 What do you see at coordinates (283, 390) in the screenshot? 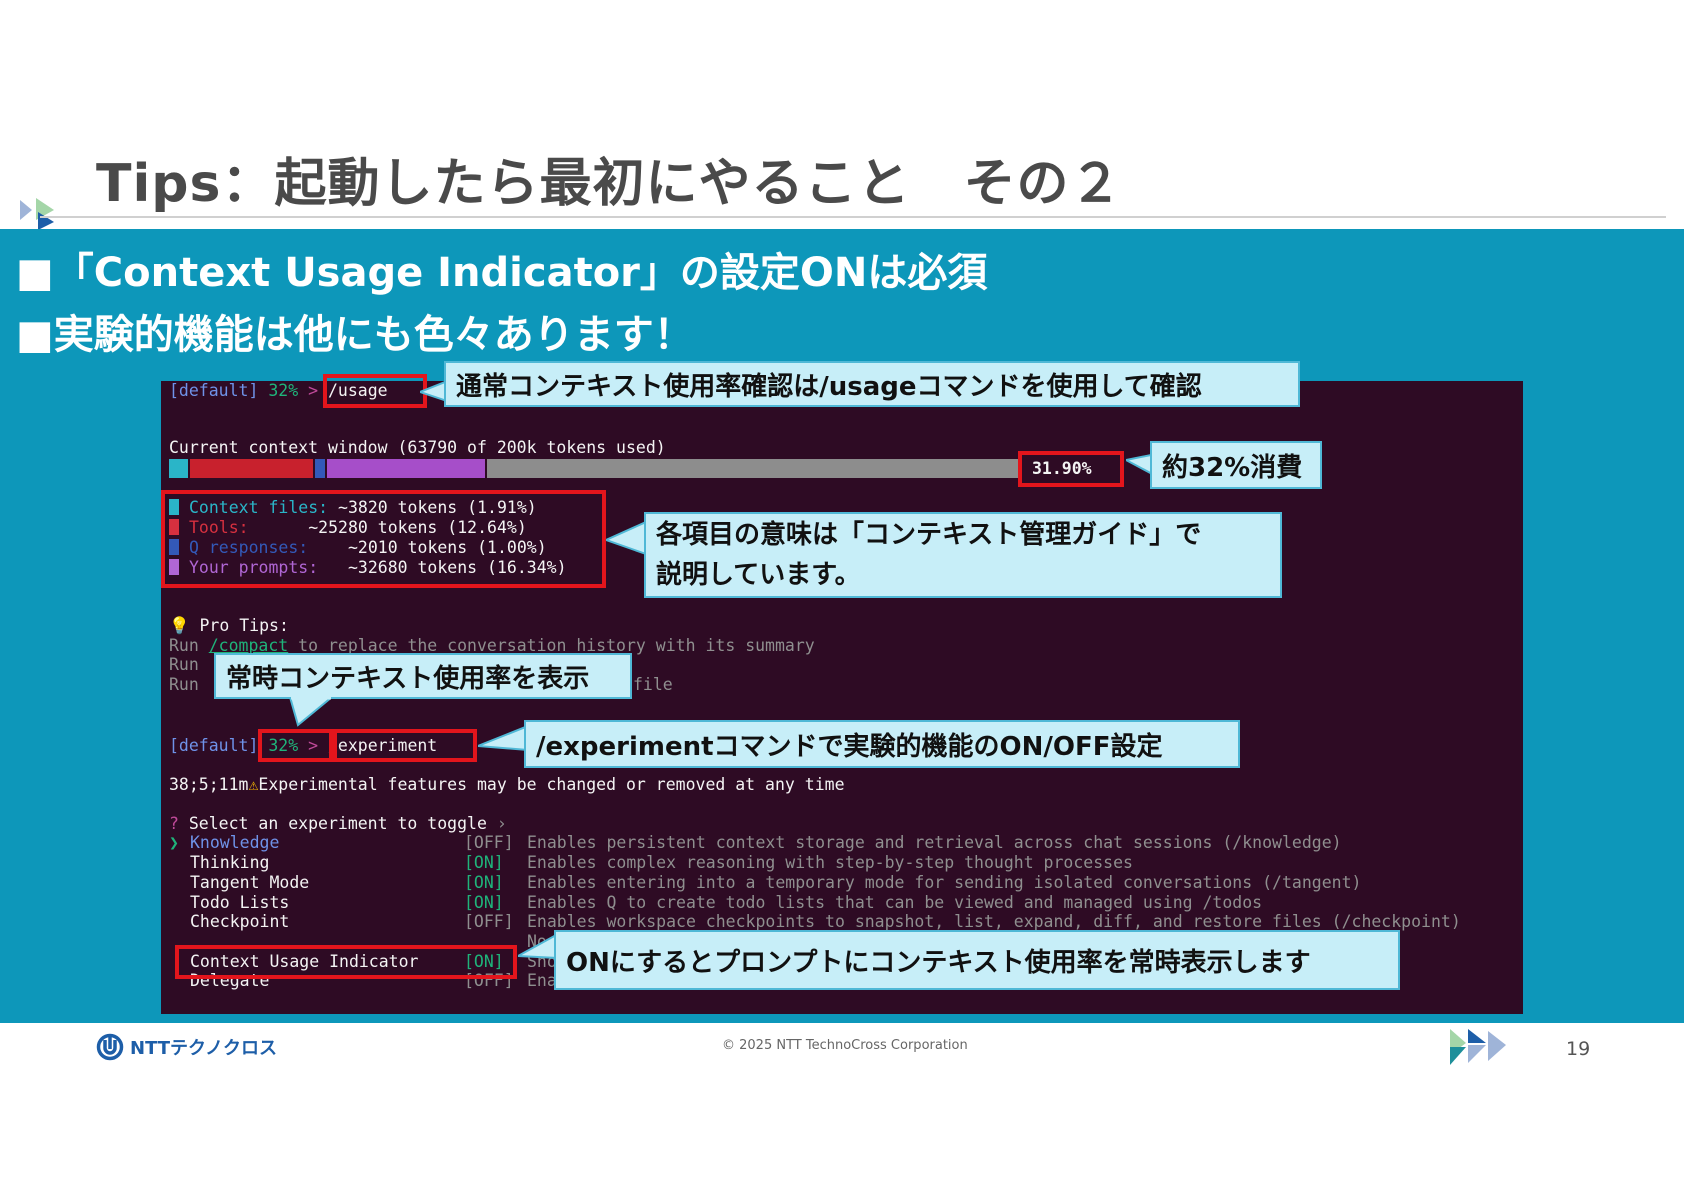
I see `prompt-percent: 32%` at bounding box center [283, 390].